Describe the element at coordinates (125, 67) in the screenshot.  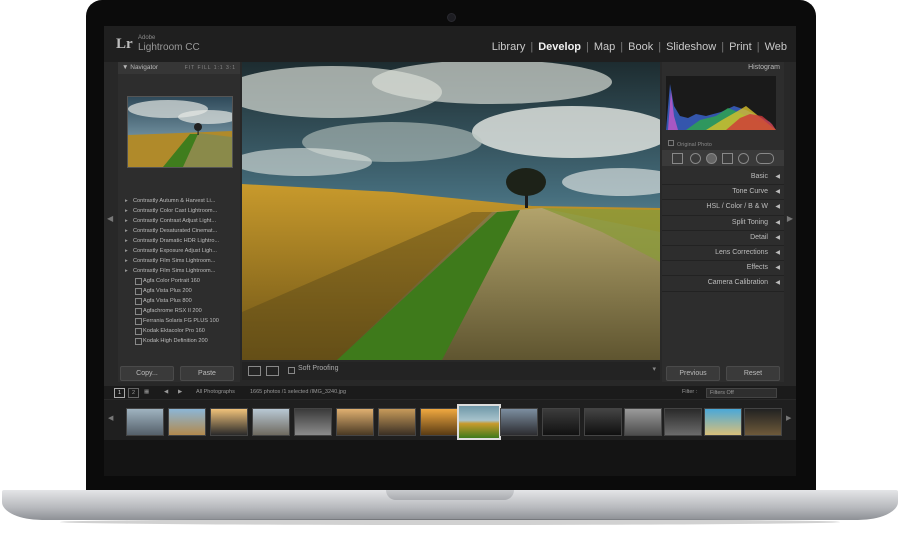
I see `collapse-icon: ▼` at that location.